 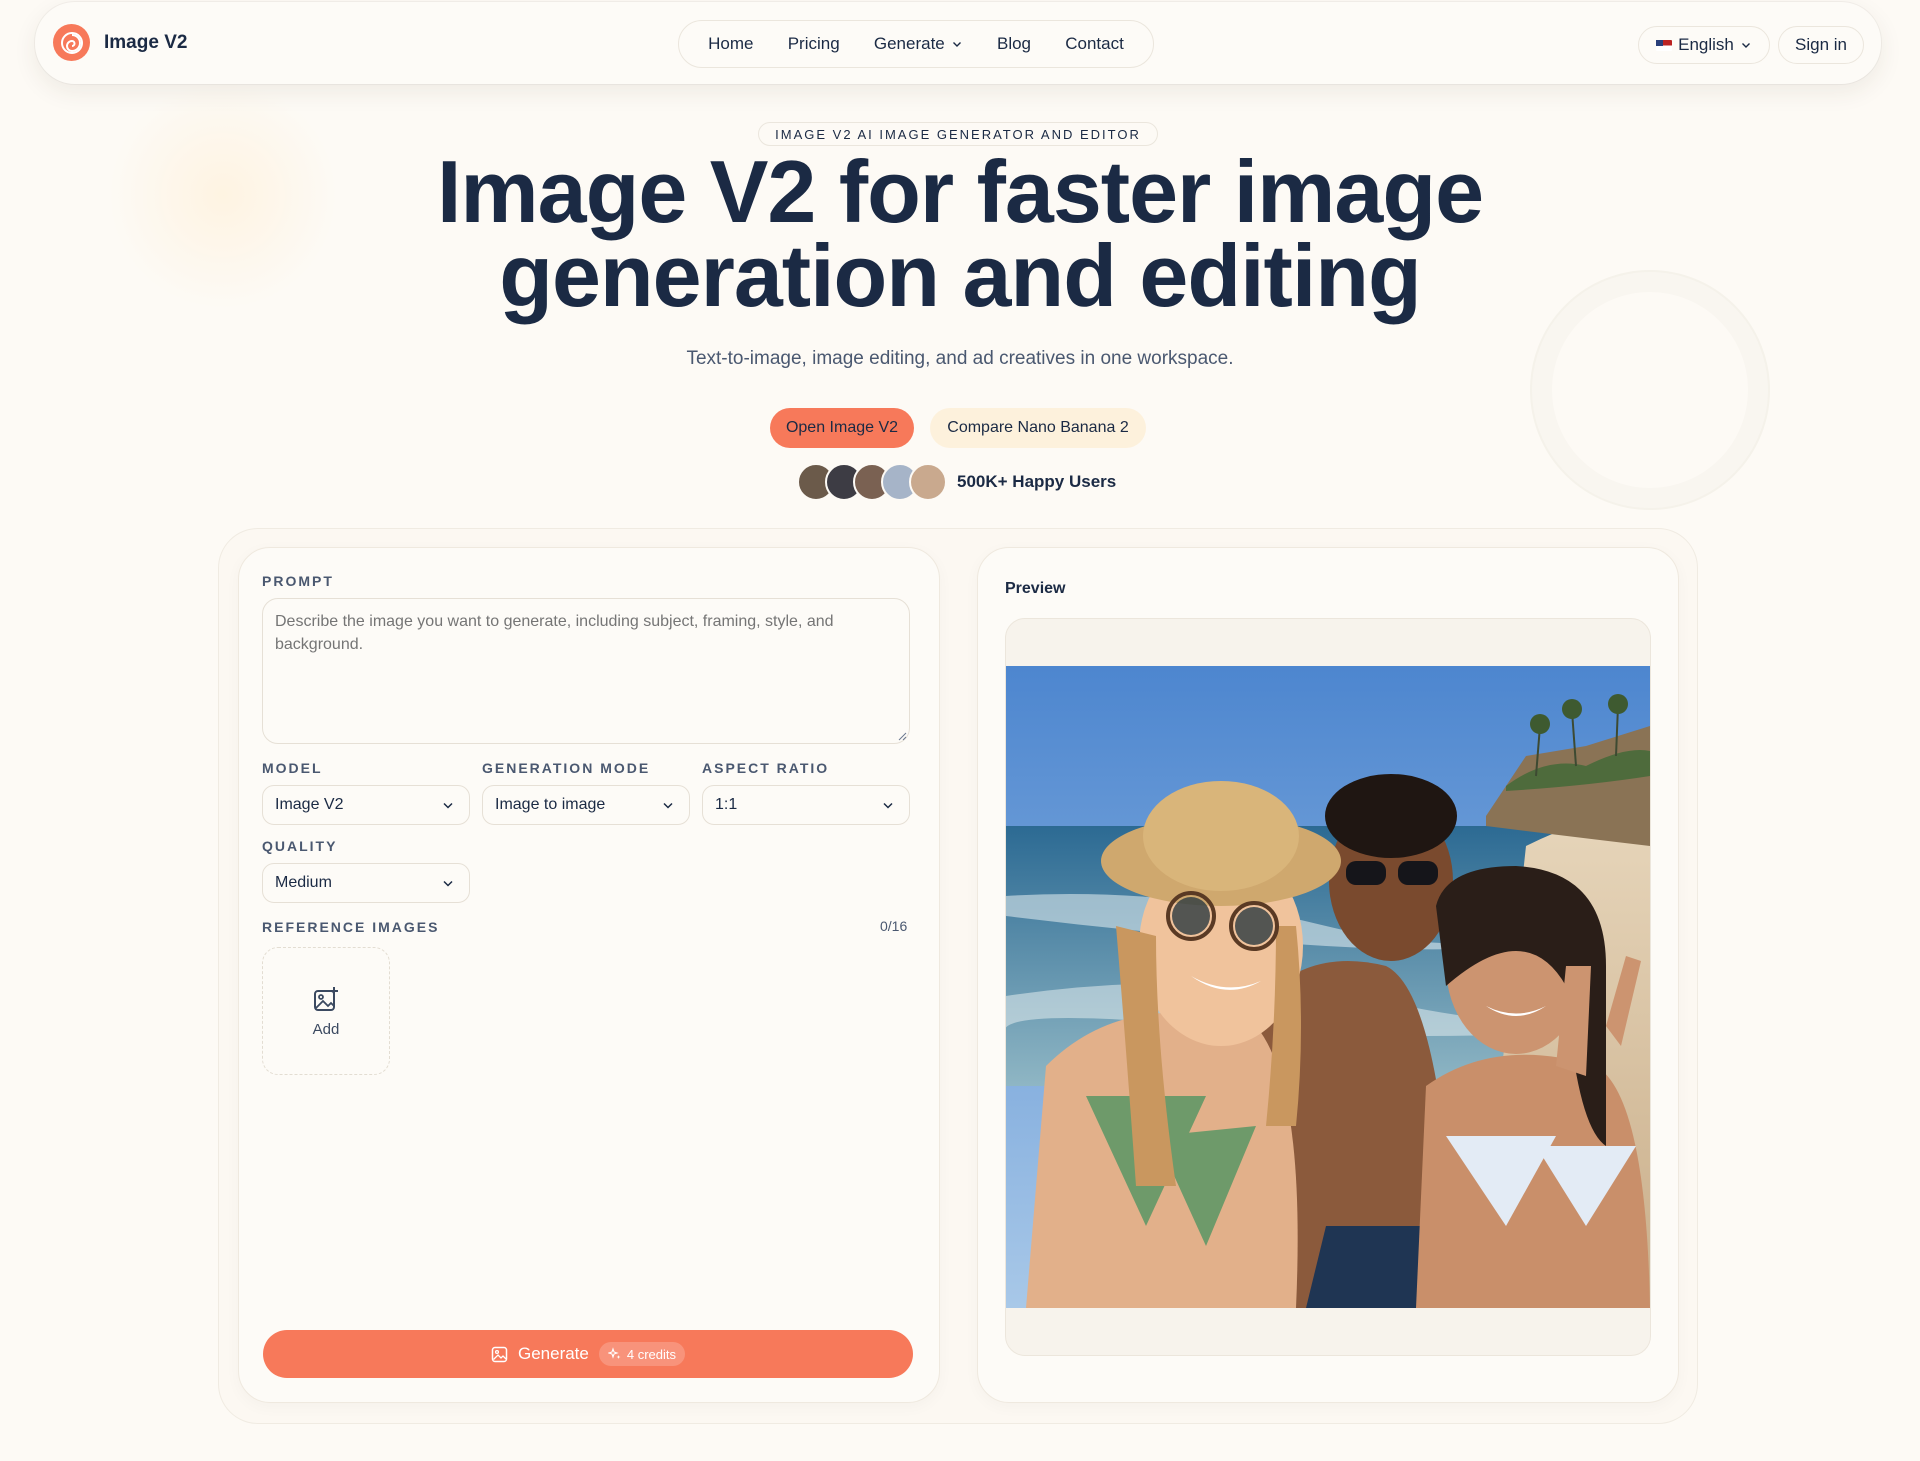 I want to click on prompt-label: PROMPT, so click(x=298, y=581).